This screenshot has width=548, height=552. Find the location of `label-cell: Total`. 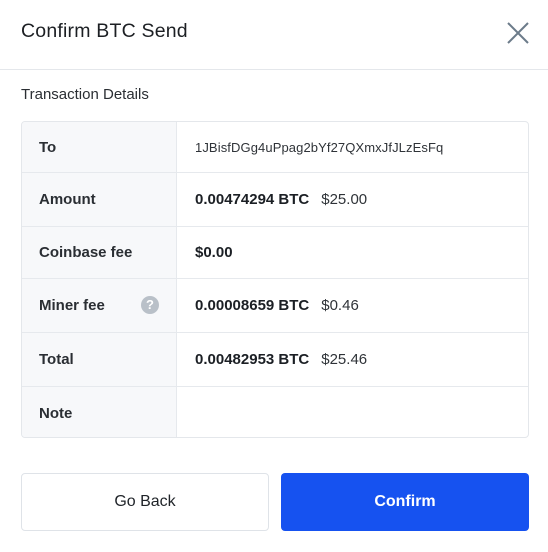

label-cell: Total is located at coordinates (99, 359).